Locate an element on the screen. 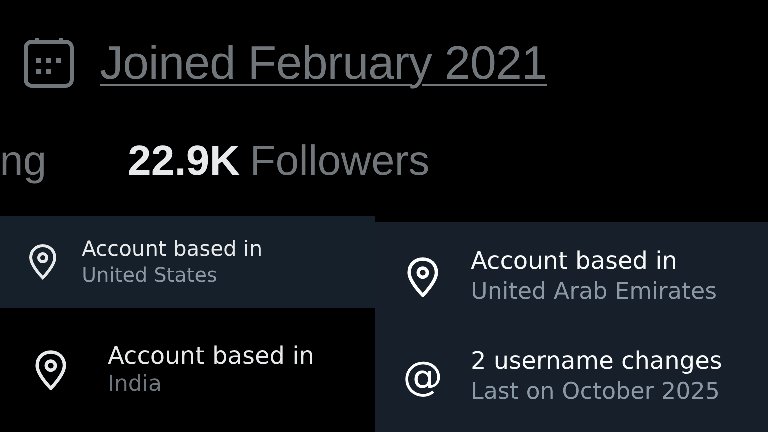 The image size is (768, 432). info-title: 2 username changes is located at coordinates (596, 362).